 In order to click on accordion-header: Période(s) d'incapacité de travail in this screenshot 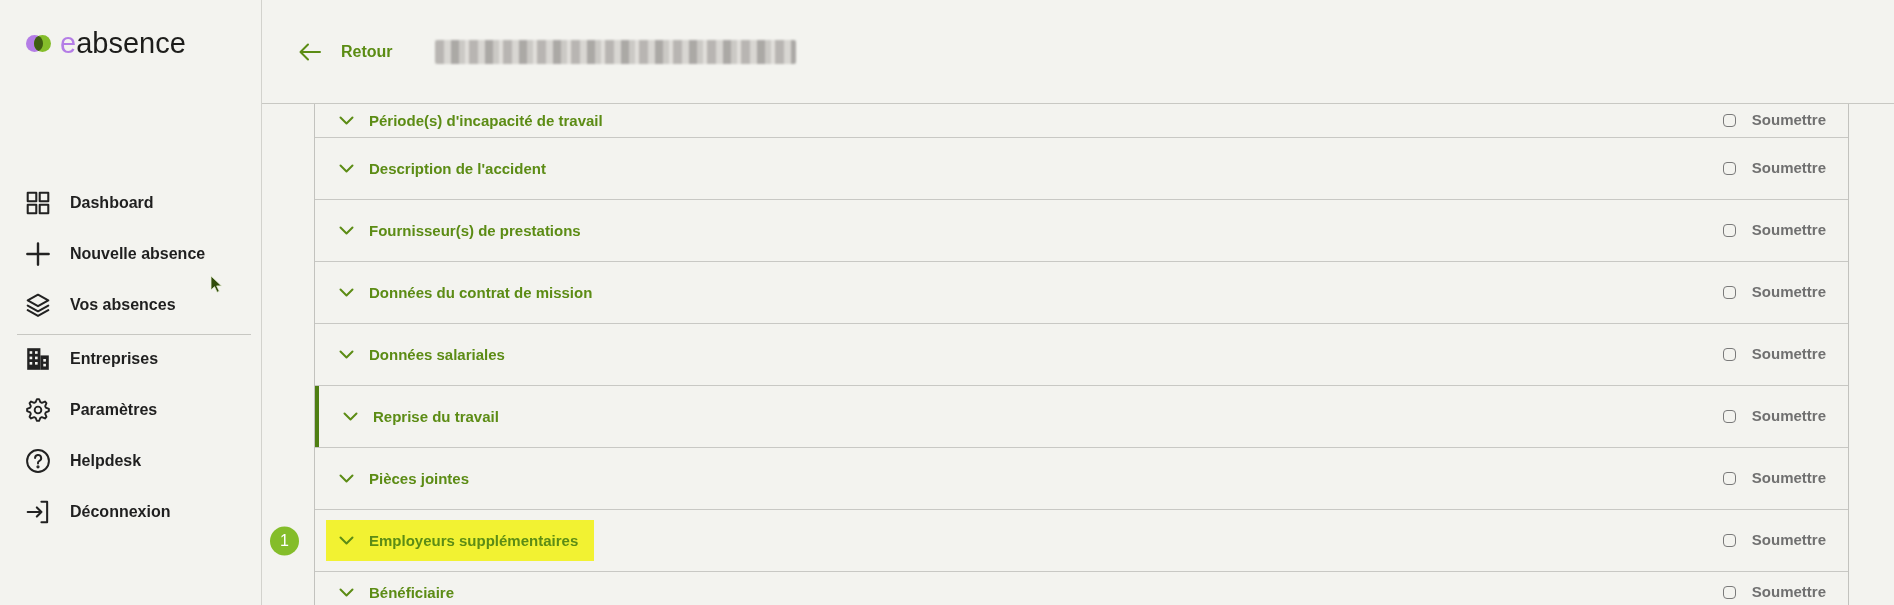, I will do `click(472, 122)`.